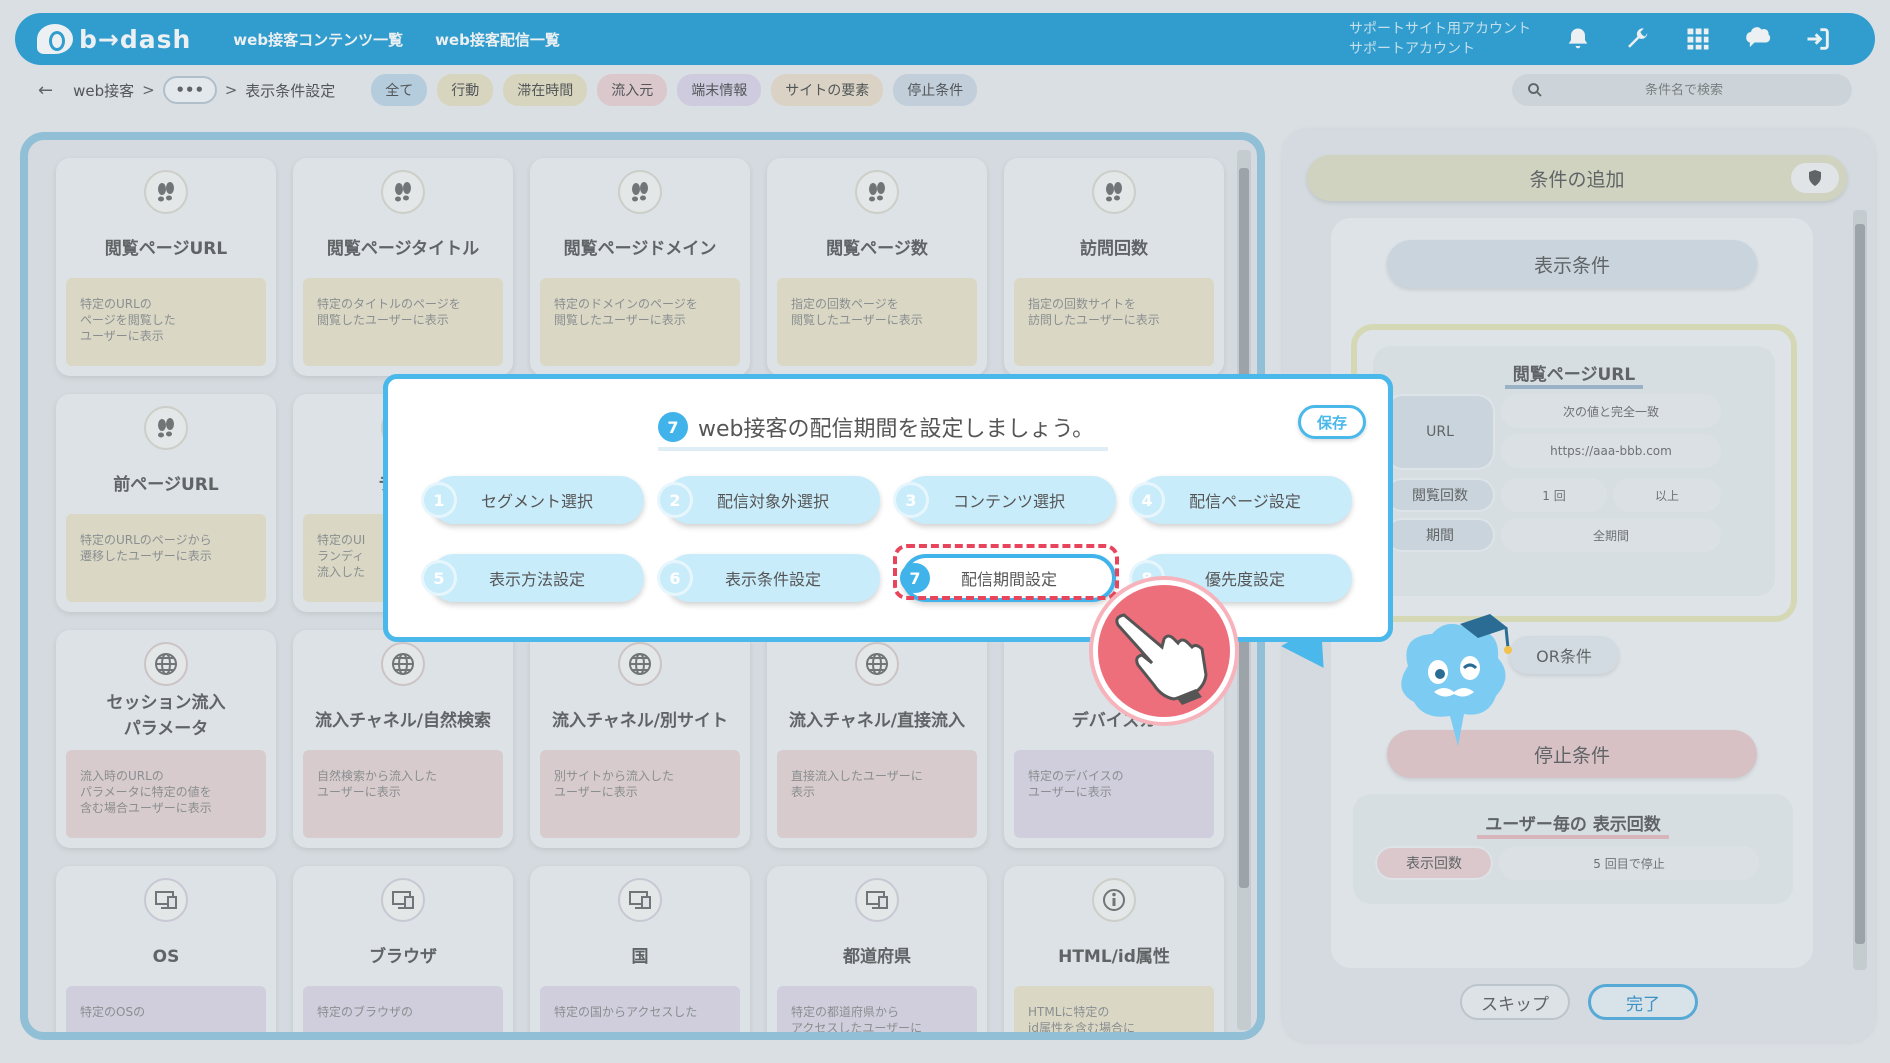 Image resolution: width=1890 pixels, height=1063 pixels. What do you see at coordinates (1629, 863) in the screenshot?
I see `display-count-value: 5 回目で停止` at bounding box center [1629, 863].